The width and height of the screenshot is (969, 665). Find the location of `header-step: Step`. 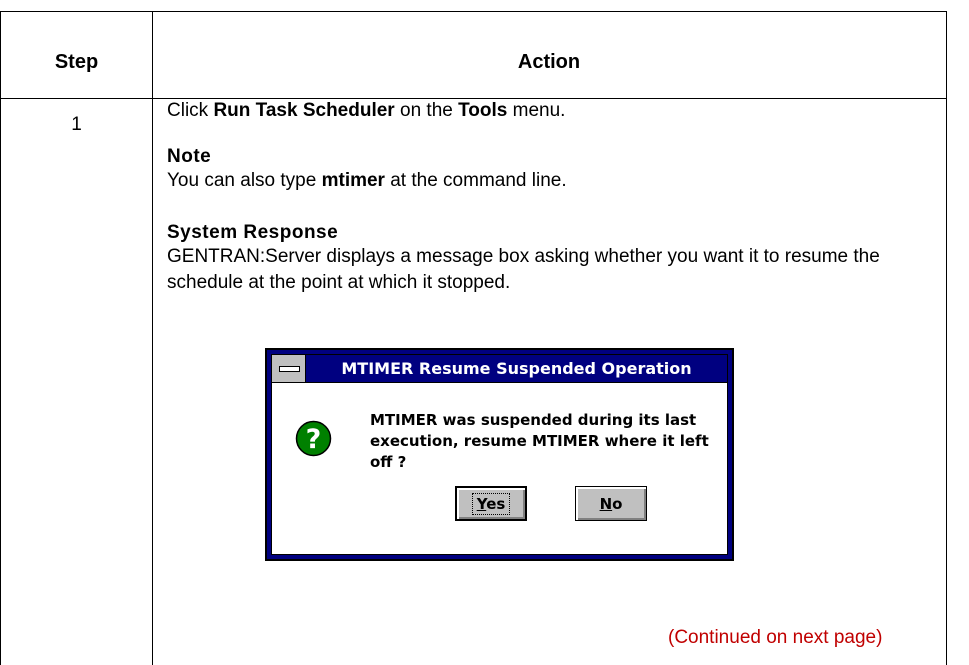

header-step: Step is located at coordinates (76, 61).